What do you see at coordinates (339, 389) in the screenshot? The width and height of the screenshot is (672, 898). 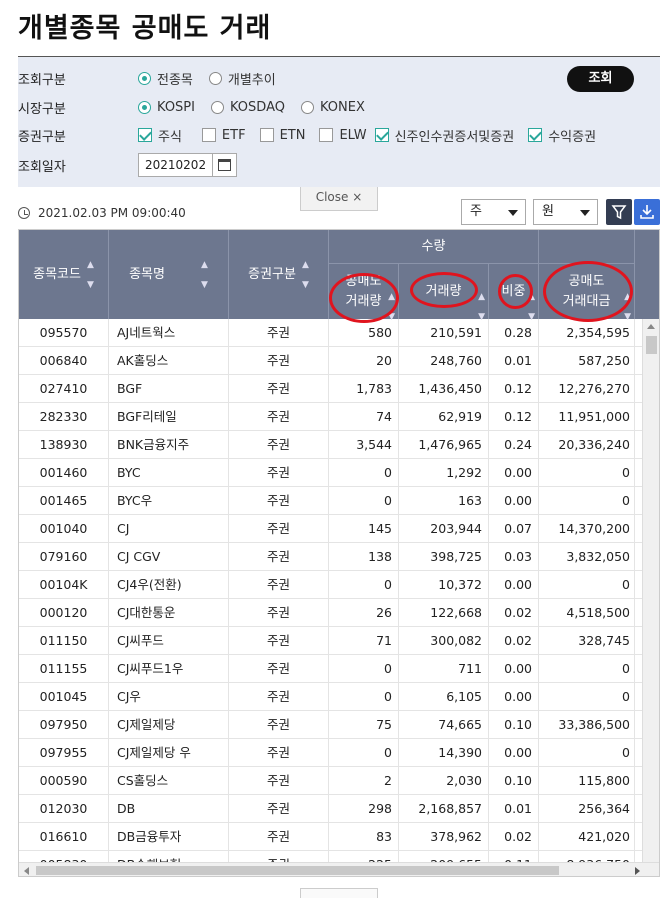 I see `table-row: 027410 BGF 주권 1,783 1,436,450 0.12 12,276,270` at bounding box center [339, 389].